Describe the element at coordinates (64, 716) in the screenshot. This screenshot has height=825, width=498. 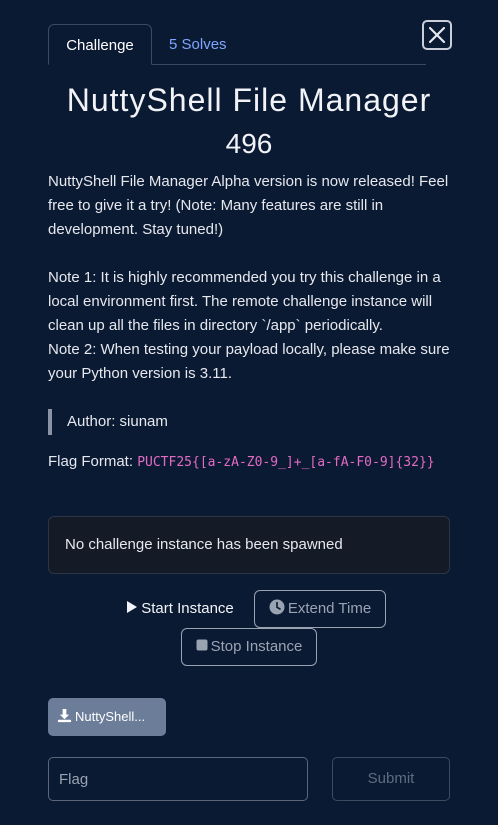
I see `download-icon` at that location.